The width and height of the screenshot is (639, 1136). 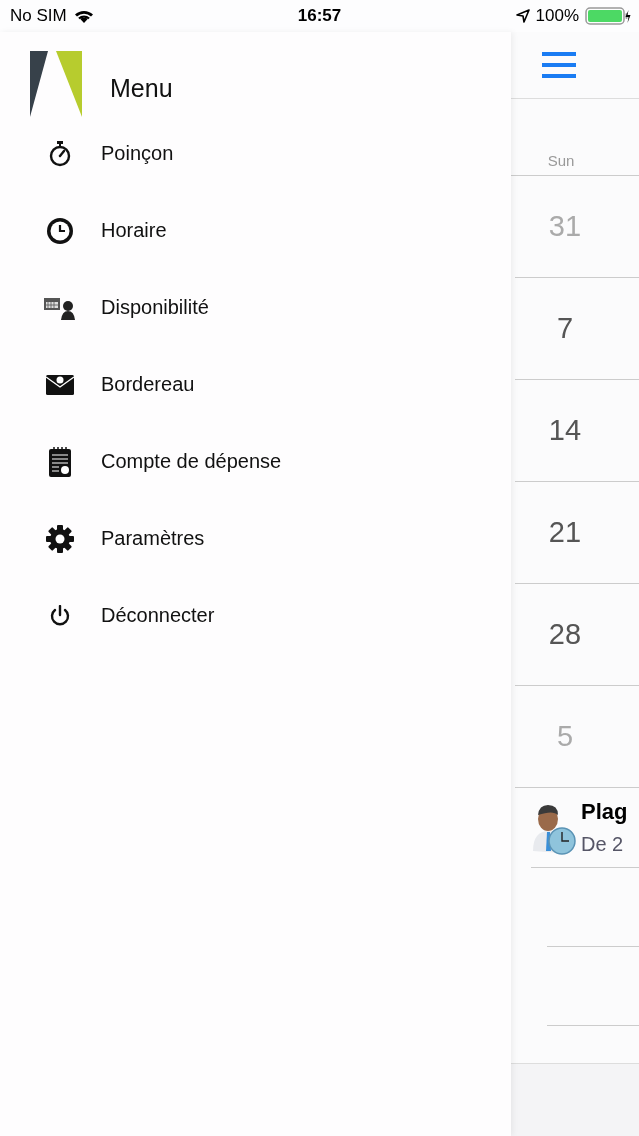 I want to click on menu-item: Poinçon, so click(x=255, y=166).